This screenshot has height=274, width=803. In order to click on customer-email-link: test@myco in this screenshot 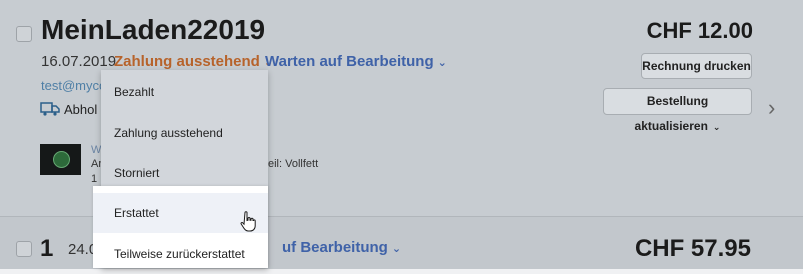, I will do `click(73, 85)`.